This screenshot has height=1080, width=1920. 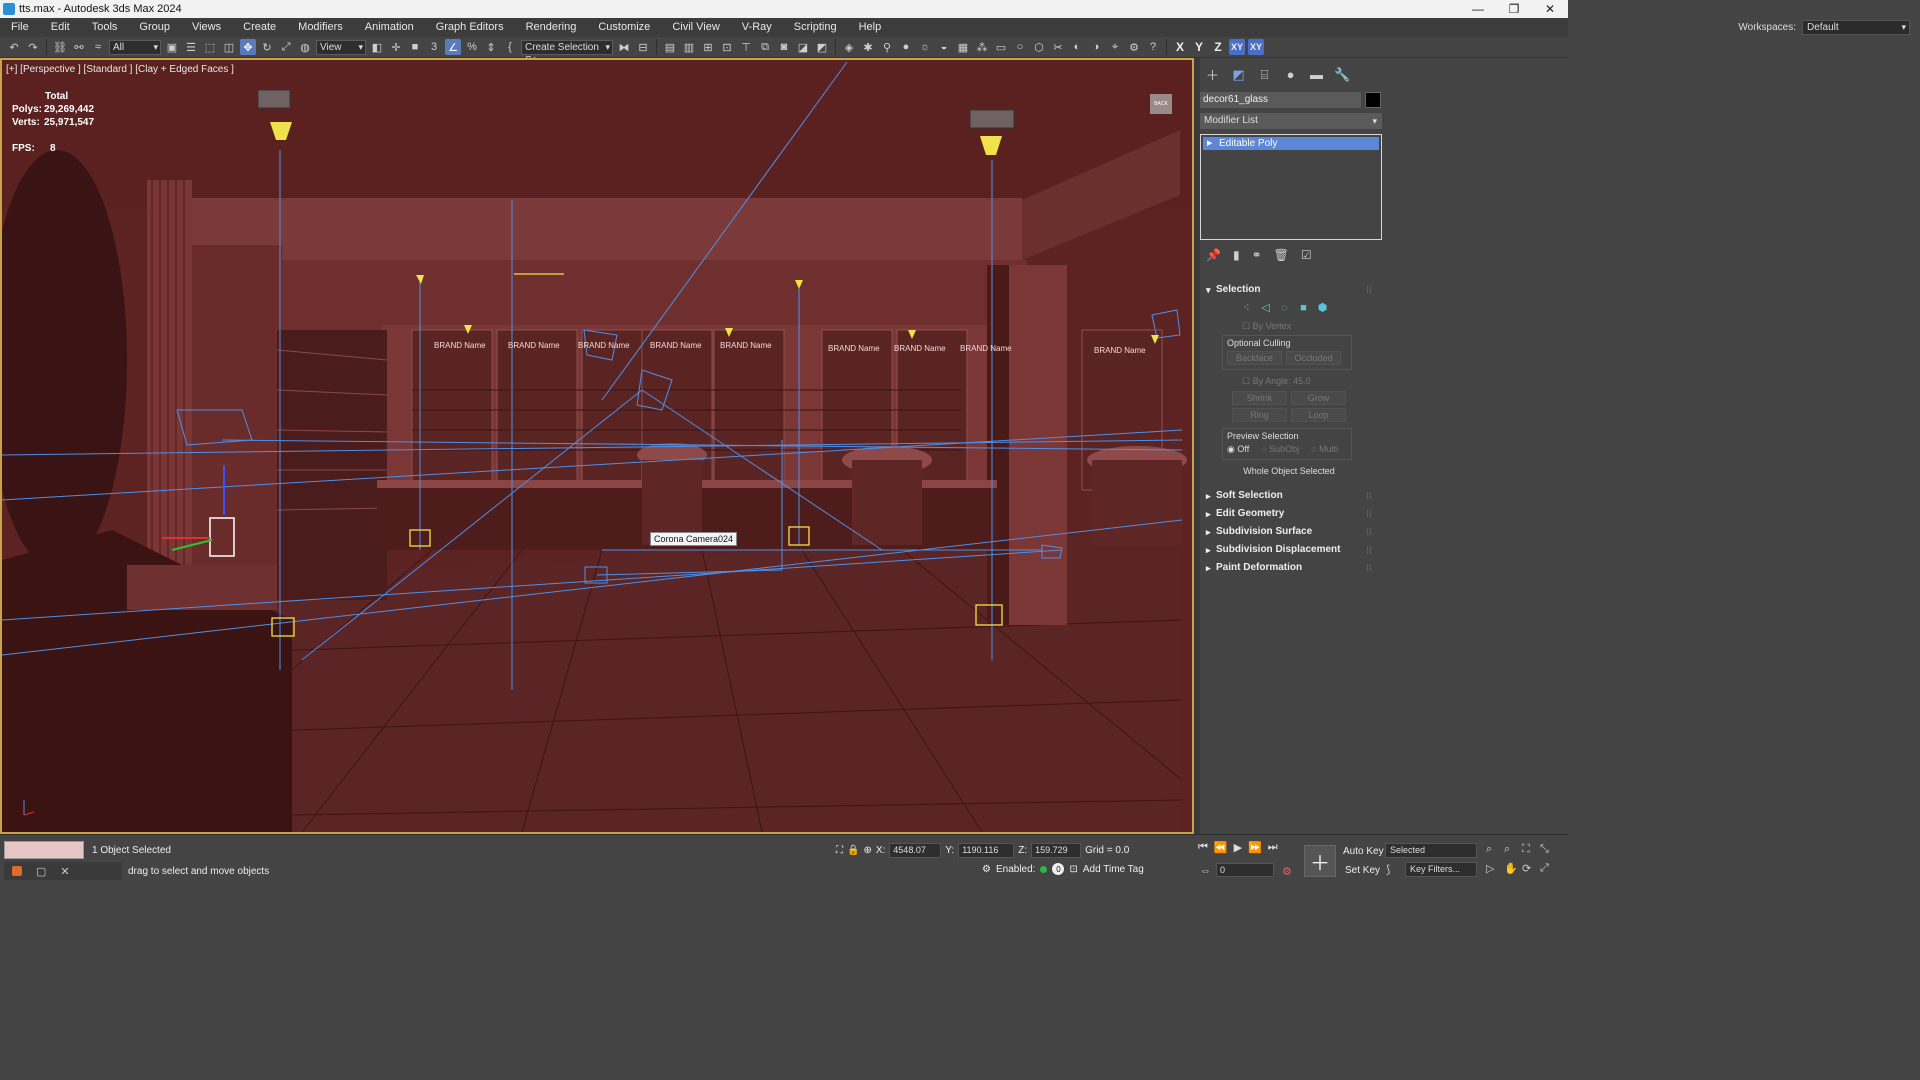 What do you see at coordinates (1020, 47) in the screenshot?
I see `vray-sphere-icon: ○` at bounding box center [1020, 47].